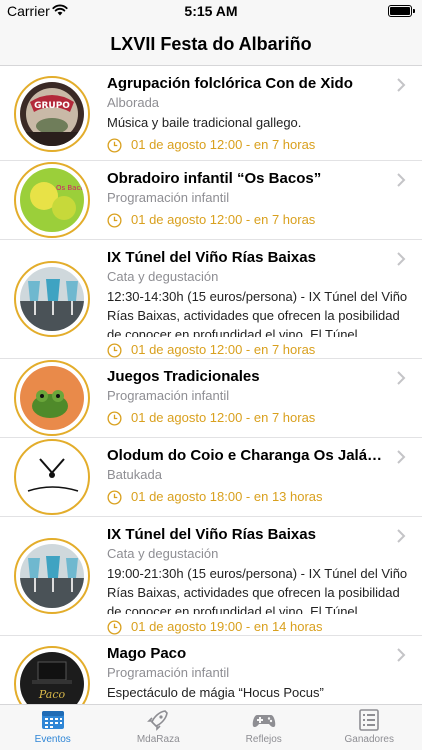 This screenshot has width=422, height=750. What do you see at coordinates (52, 678) in the screenshot?
I see `mago-paco-logo: Paco` at bounding box center [52, 678].